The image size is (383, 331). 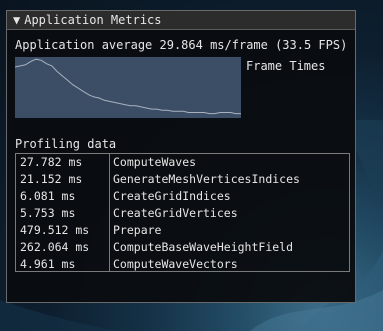 What do you see at coordinates (182, 230) in the screenshot?
I see `table-row: 479.512 ms Prepare` at bounding box center [182, 230].